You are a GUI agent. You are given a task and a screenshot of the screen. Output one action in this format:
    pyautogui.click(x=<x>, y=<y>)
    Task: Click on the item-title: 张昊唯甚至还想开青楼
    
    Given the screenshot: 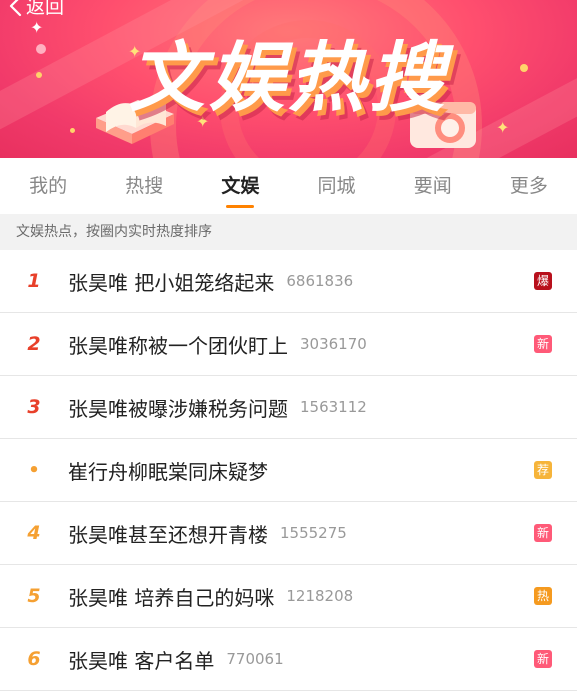 What is the action you would take?
    pyautogui.click(x=168, y=534)
    